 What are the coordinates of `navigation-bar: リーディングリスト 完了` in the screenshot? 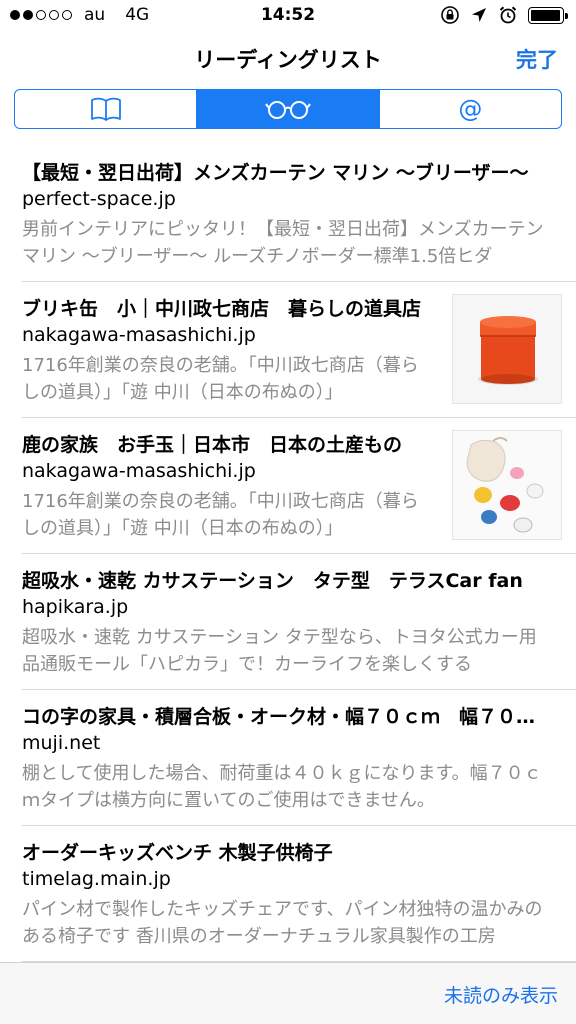 It's located at (288, 58).